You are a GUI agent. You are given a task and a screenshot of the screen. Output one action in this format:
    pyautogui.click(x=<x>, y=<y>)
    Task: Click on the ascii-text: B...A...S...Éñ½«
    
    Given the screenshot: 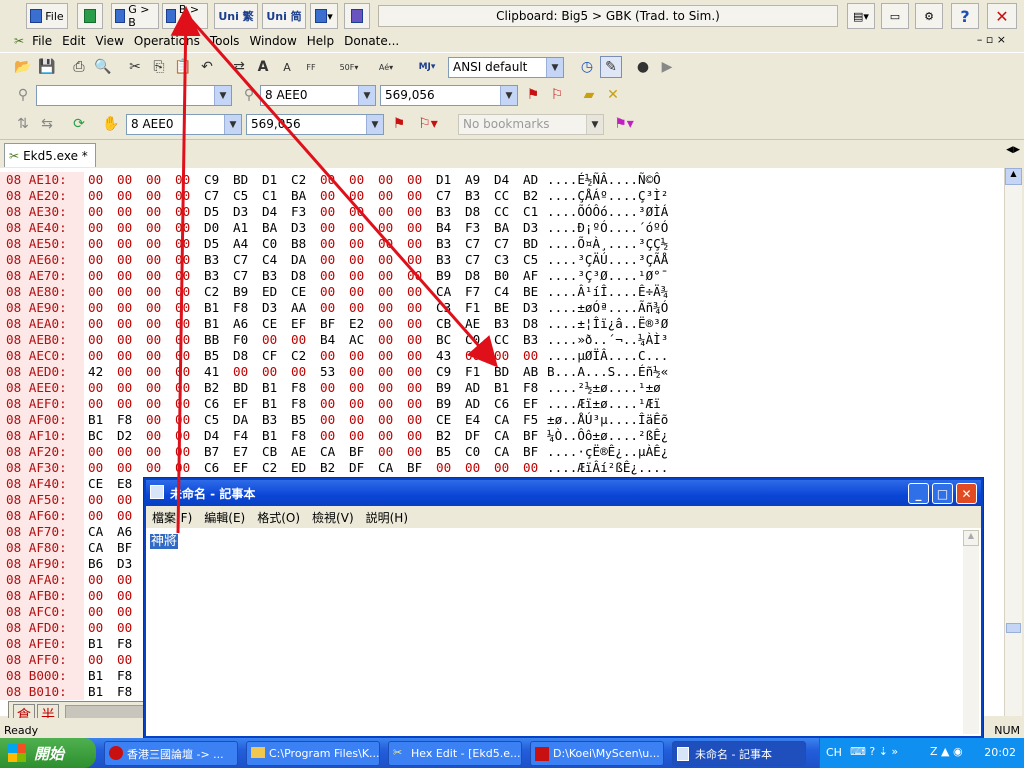 What is the action you would take?
    pyautogui.click(x=607, y=372)
    